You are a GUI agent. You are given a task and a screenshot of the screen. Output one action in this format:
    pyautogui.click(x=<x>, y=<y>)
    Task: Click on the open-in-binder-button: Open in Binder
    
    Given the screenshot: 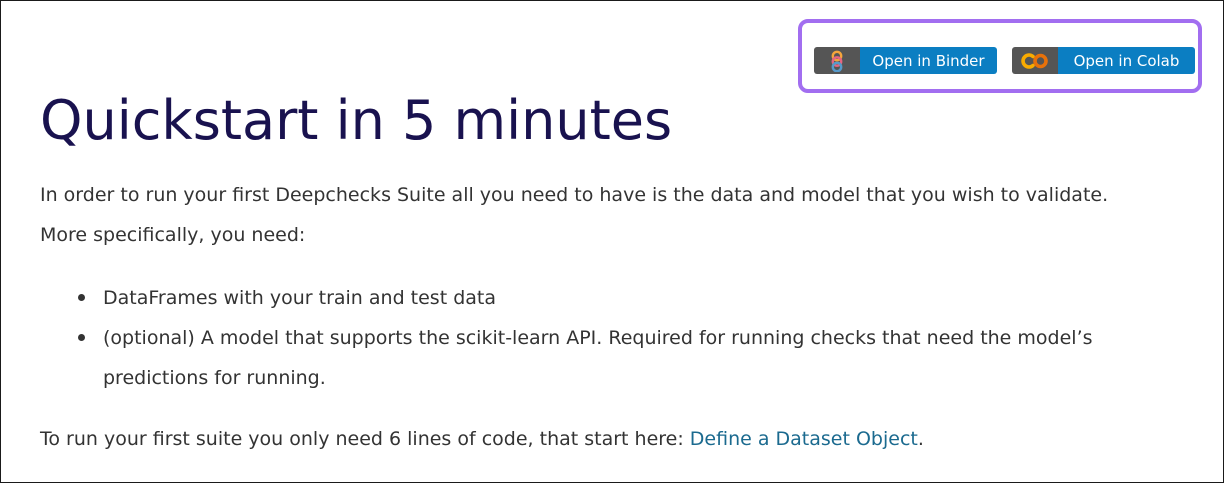 What is the action you would take?
    pyautogui.click(x=905, y=60)
    